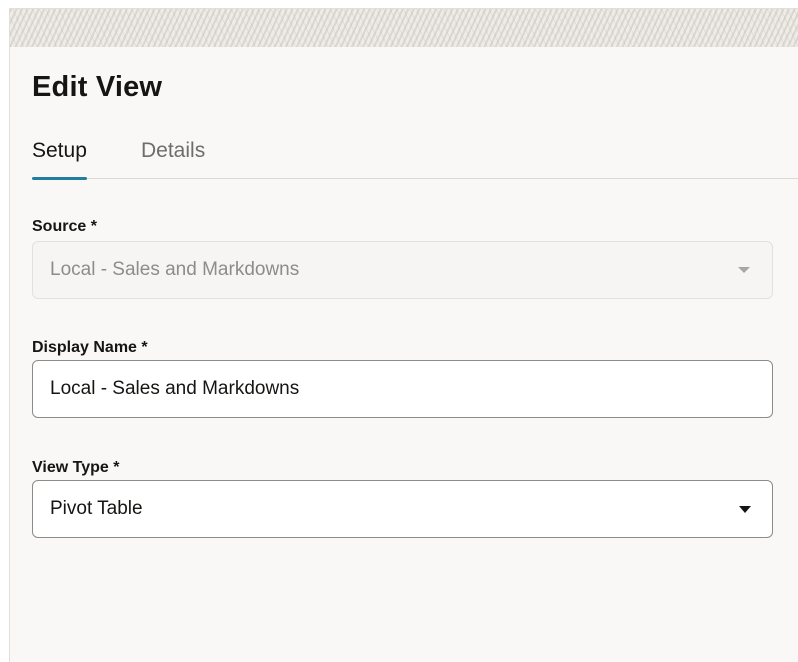 This screenshot has height=662, width=798. I want to click on header-texture, so click(404, 28).